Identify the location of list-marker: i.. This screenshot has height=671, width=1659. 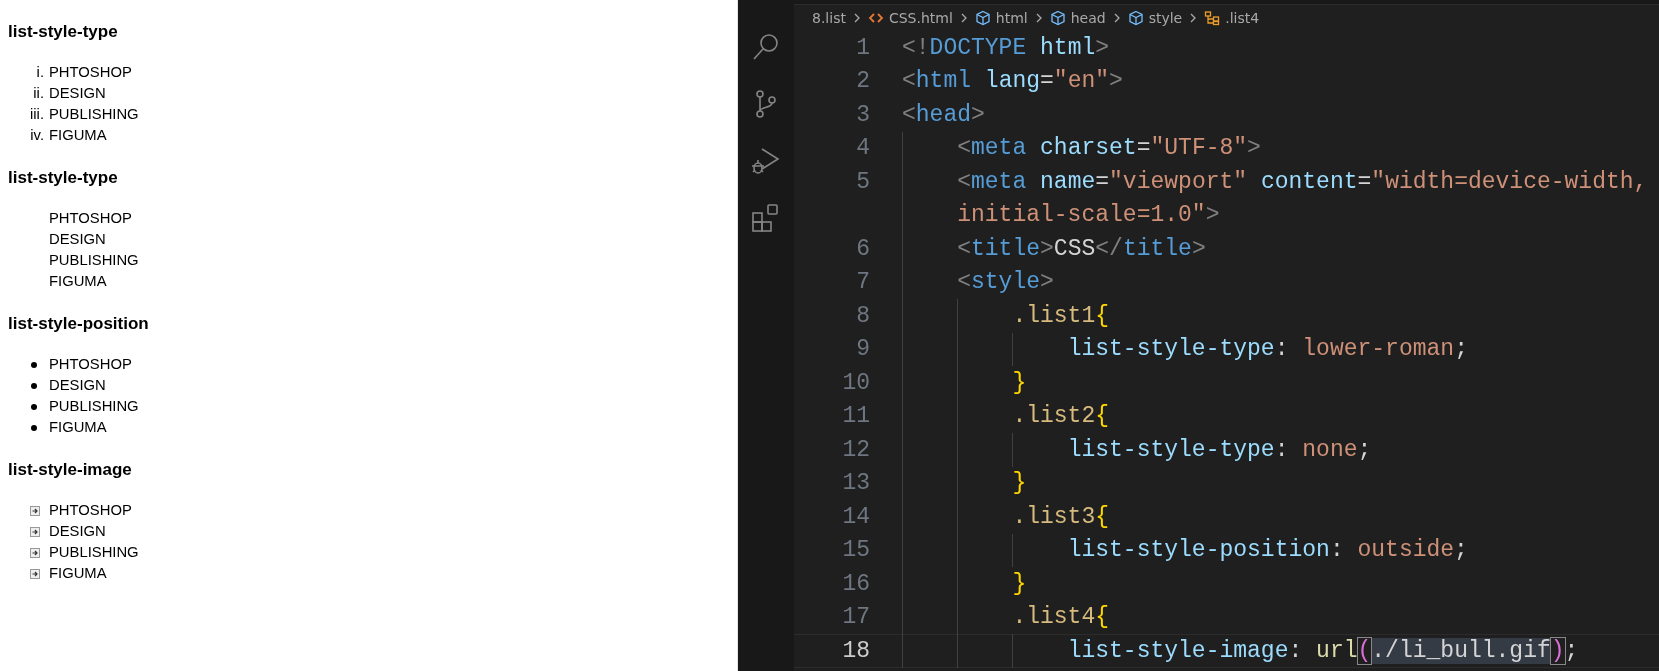
(40, 72).